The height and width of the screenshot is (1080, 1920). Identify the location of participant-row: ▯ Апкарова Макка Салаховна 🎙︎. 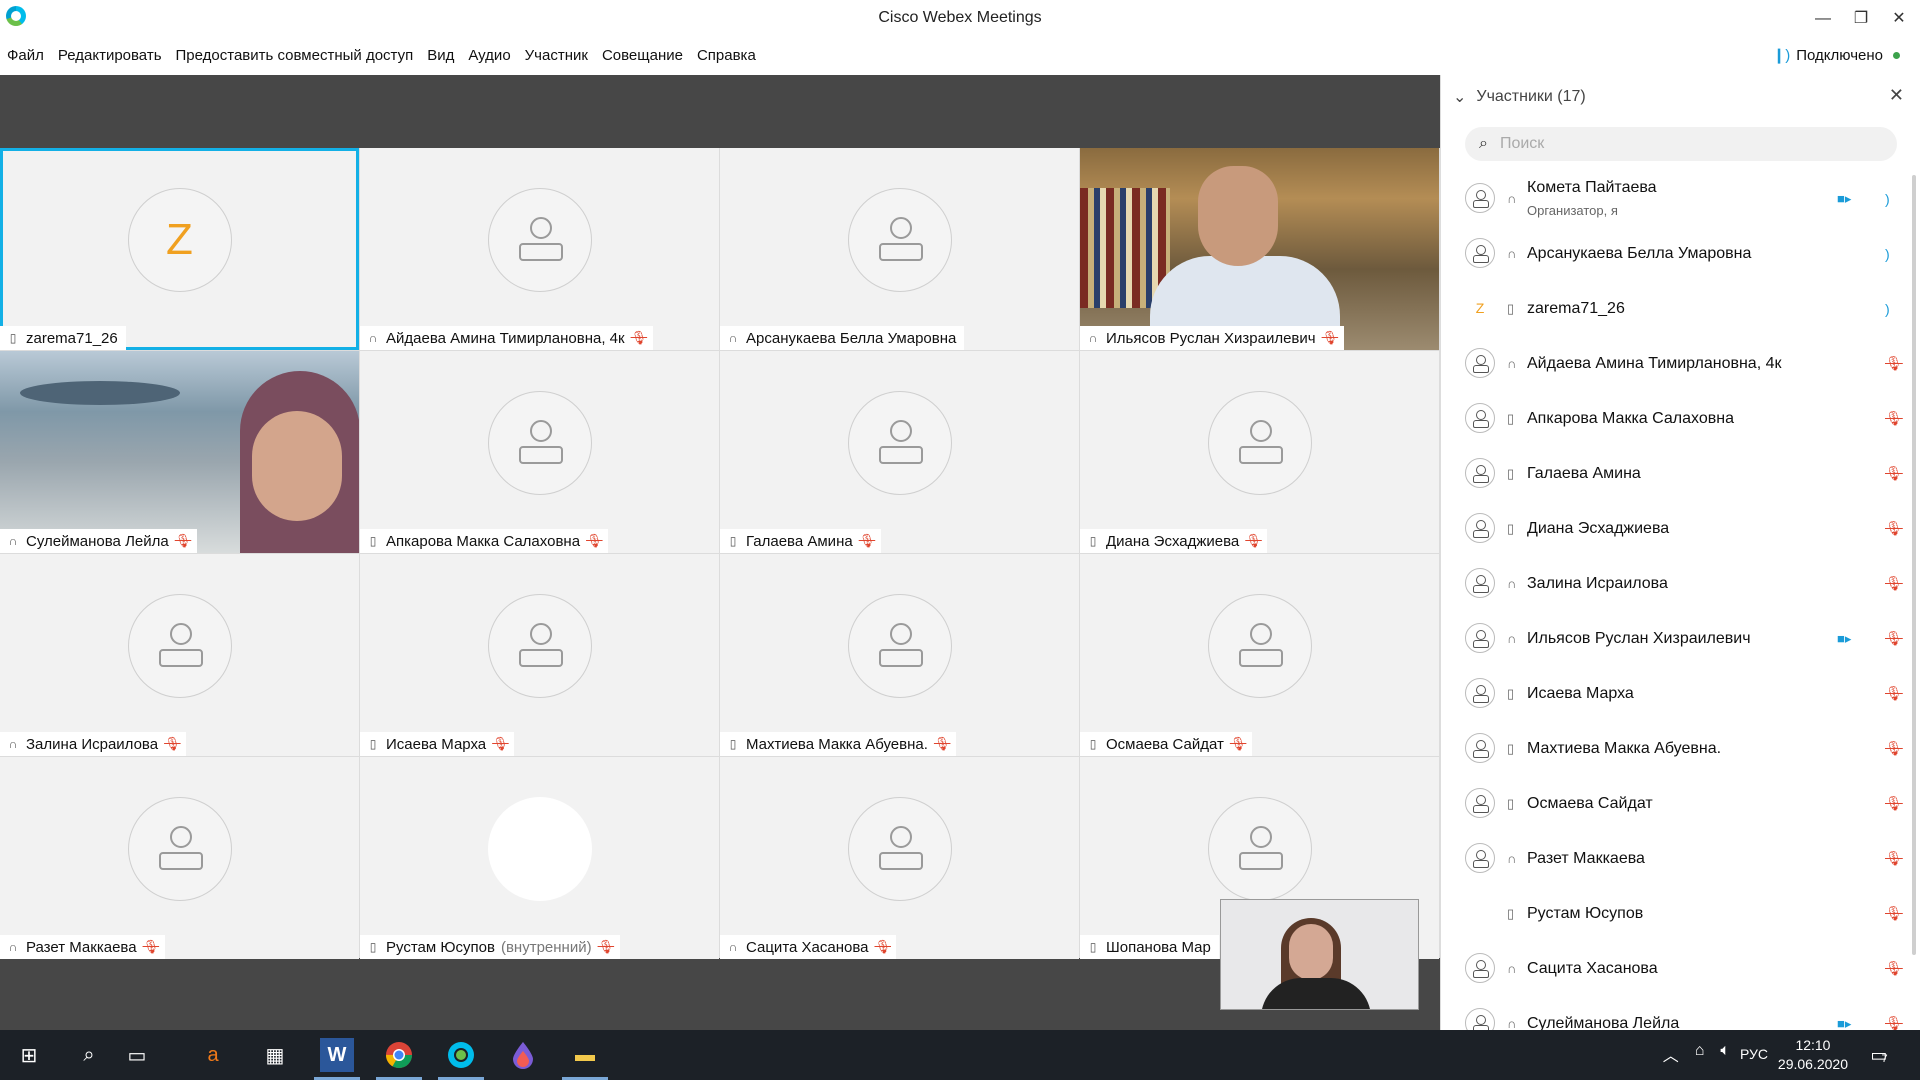
(1685, 418).